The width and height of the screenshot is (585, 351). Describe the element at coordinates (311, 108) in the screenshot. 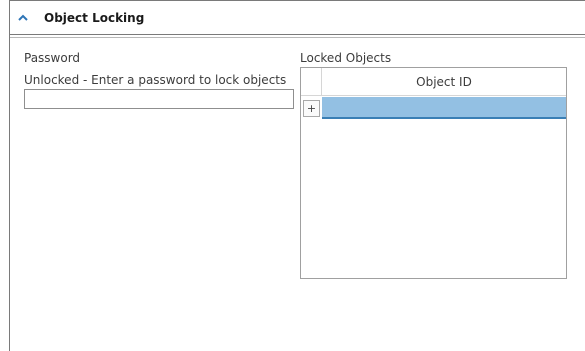

I see `add-row-button: +` at that location.